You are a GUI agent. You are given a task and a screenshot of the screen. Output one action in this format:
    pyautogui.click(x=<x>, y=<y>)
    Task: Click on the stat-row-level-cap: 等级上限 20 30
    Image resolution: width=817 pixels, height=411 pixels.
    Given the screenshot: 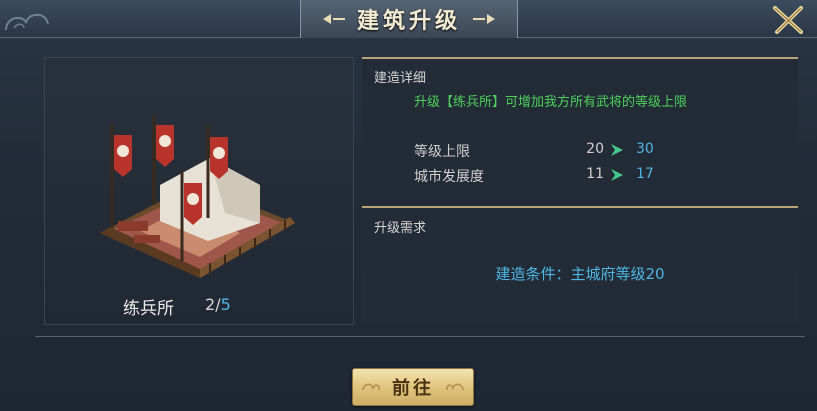 What is the action you would take?
    pyautogui.click(x=564, y=151)
    